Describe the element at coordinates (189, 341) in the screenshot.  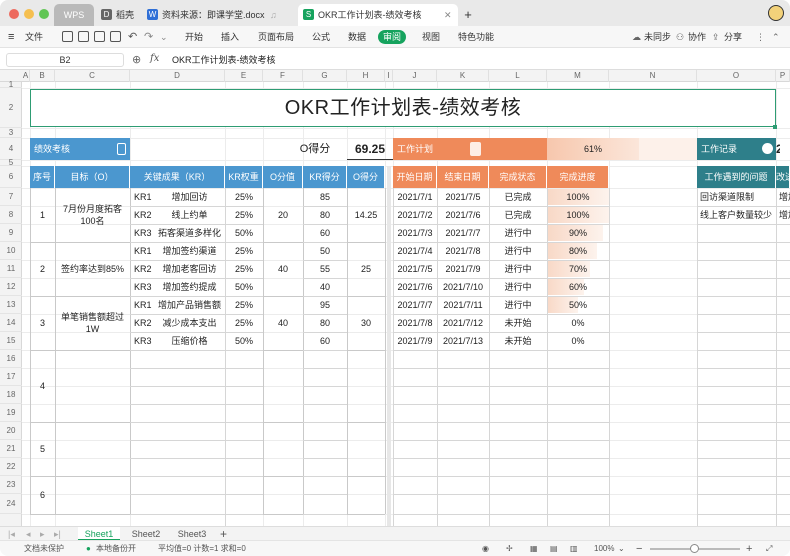
I see `kr-description: 压缩价格` at that location.